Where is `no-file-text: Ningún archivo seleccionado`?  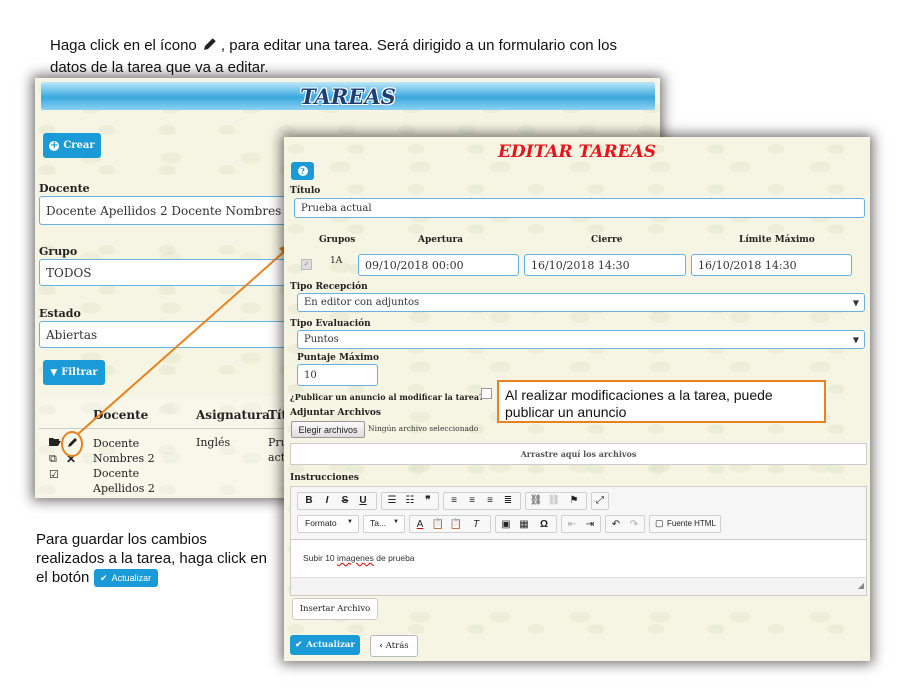 no-file-text: Ningún archivo seleccionado is located at coordinates (423, 428).